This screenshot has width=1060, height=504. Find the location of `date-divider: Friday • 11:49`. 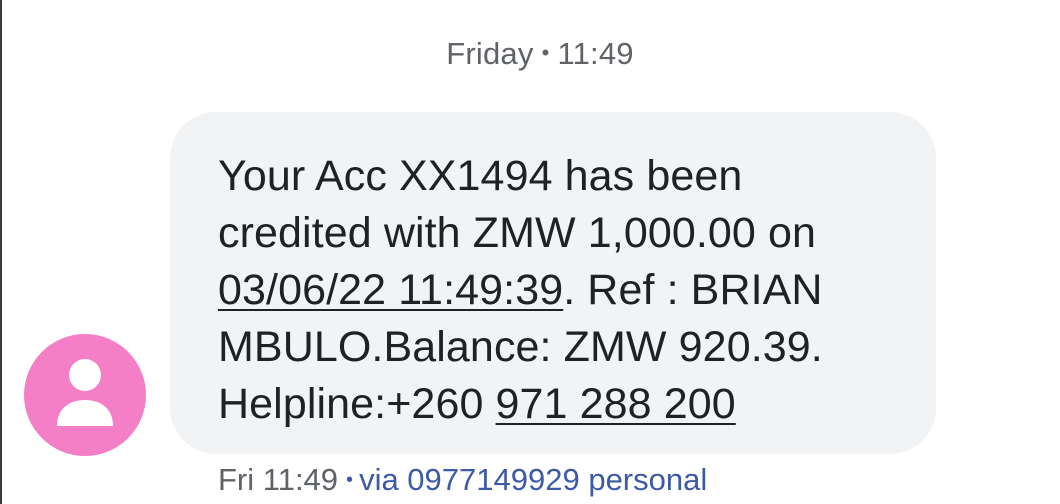

date-divider: Friday • 11:49 is located at coordinates (530, 54).